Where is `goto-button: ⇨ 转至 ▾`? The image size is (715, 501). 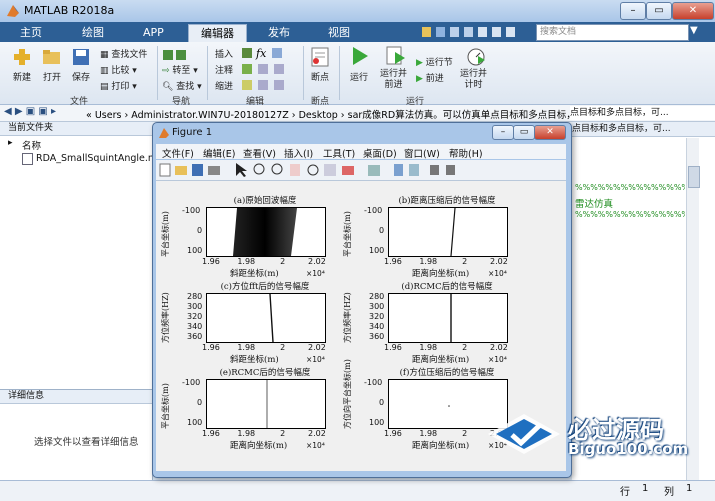
goto-button: ⇨ 转至 ▾ is located at coordinates (180, 69).